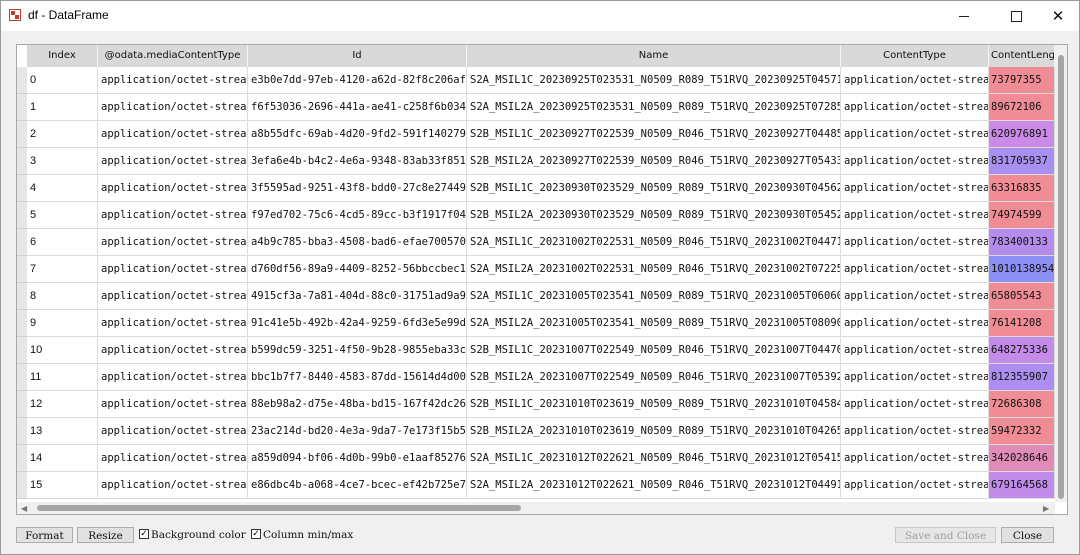 The image size is (1080, 555). Describe the element at coordinates (1022, 296) in the screenshot. I see `cell-content-length: 65805543` at that location.